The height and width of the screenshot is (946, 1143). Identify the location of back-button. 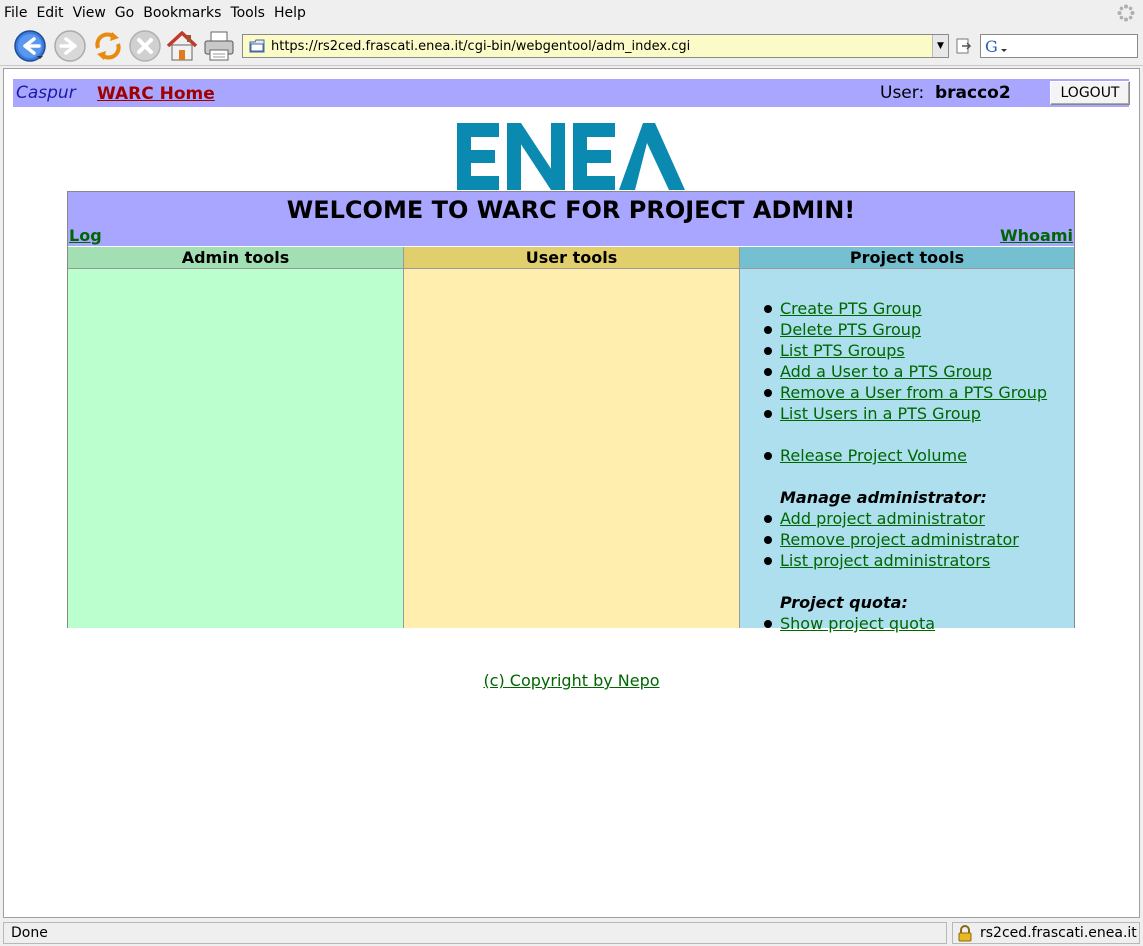
(30, 46).